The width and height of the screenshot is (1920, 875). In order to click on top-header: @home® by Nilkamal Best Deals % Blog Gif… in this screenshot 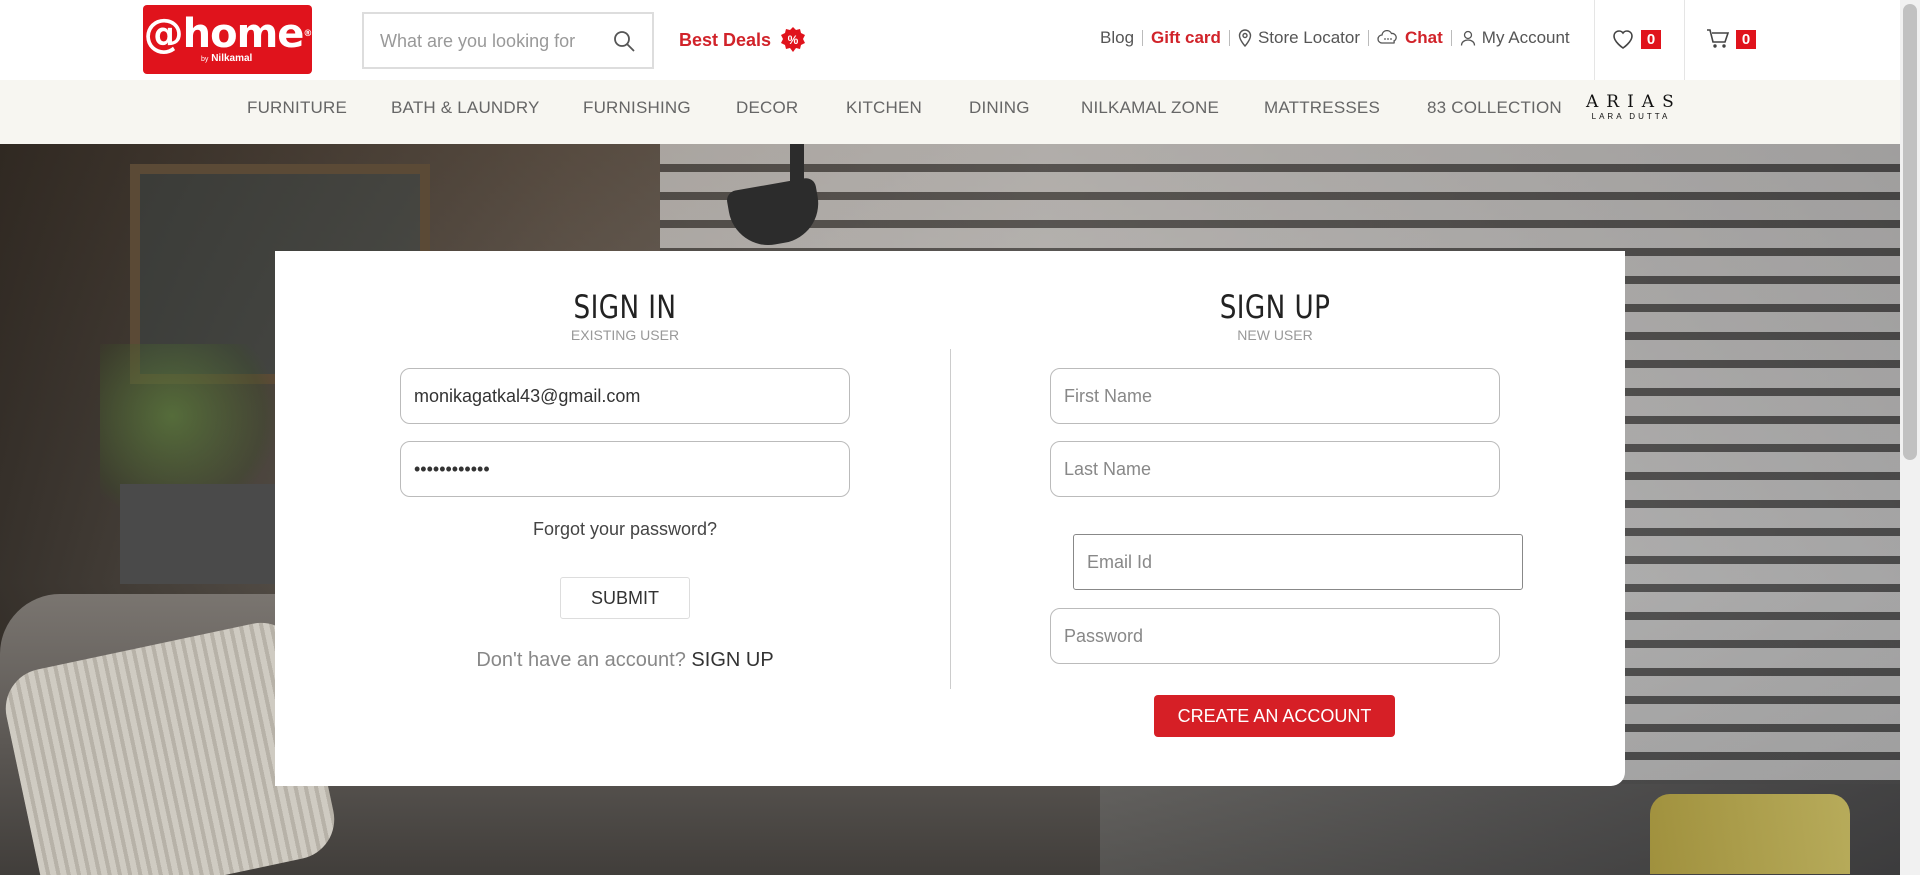, I will do `click(950, 40)`.